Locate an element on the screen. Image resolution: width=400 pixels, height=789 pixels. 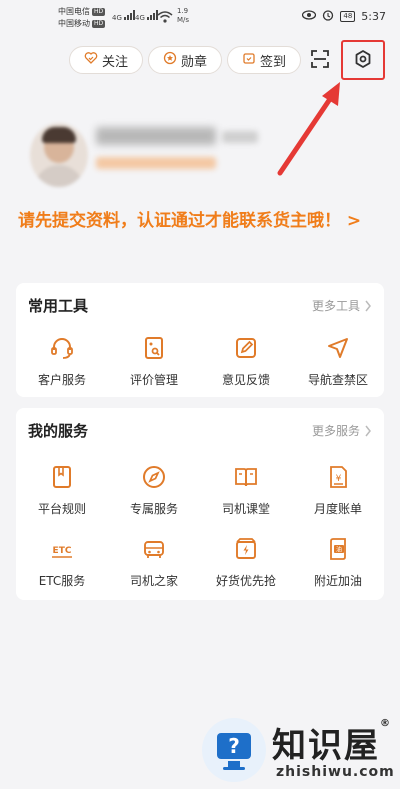
question-monitor-icon: ? is located at coordinates (234, 751).